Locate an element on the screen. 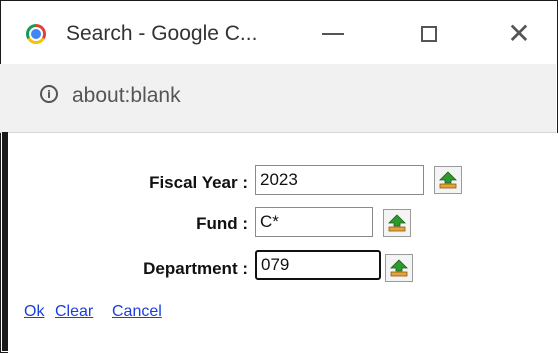 This screenshot has width=558, height=353. close-button: ✕ is located at coordinates (519, 34).